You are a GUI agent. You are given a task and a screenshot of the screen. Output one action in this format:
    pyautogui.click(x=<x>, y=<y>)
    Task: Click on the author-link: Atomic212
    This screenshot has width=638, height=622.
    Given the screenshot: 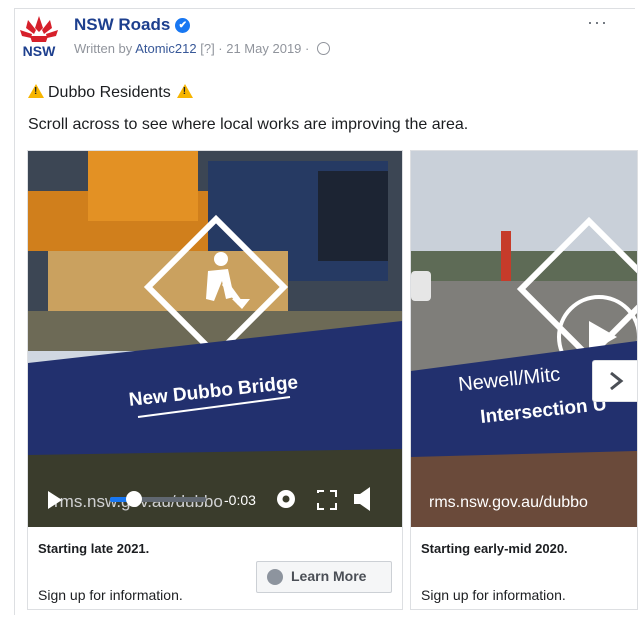 What is the action you would take?
    pyautogui.click(x=165, y=48)
    